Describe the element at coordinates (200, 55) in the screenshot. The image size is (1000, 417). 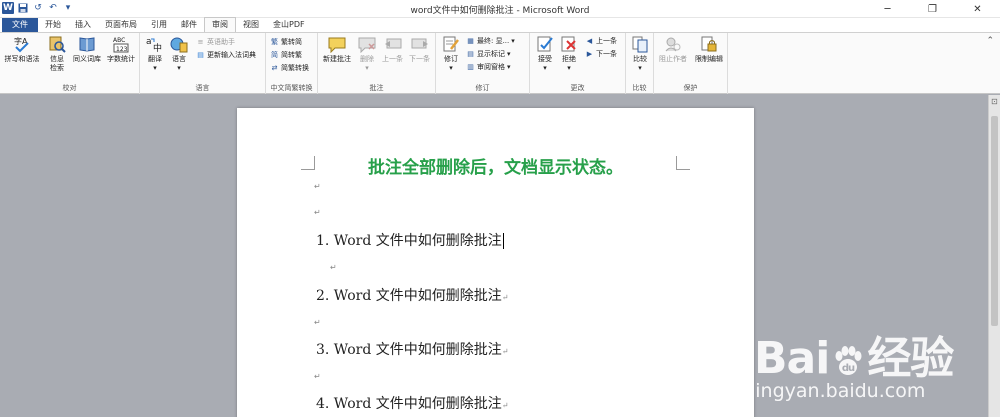
I see `dictionary-icon: ▤` at that location.